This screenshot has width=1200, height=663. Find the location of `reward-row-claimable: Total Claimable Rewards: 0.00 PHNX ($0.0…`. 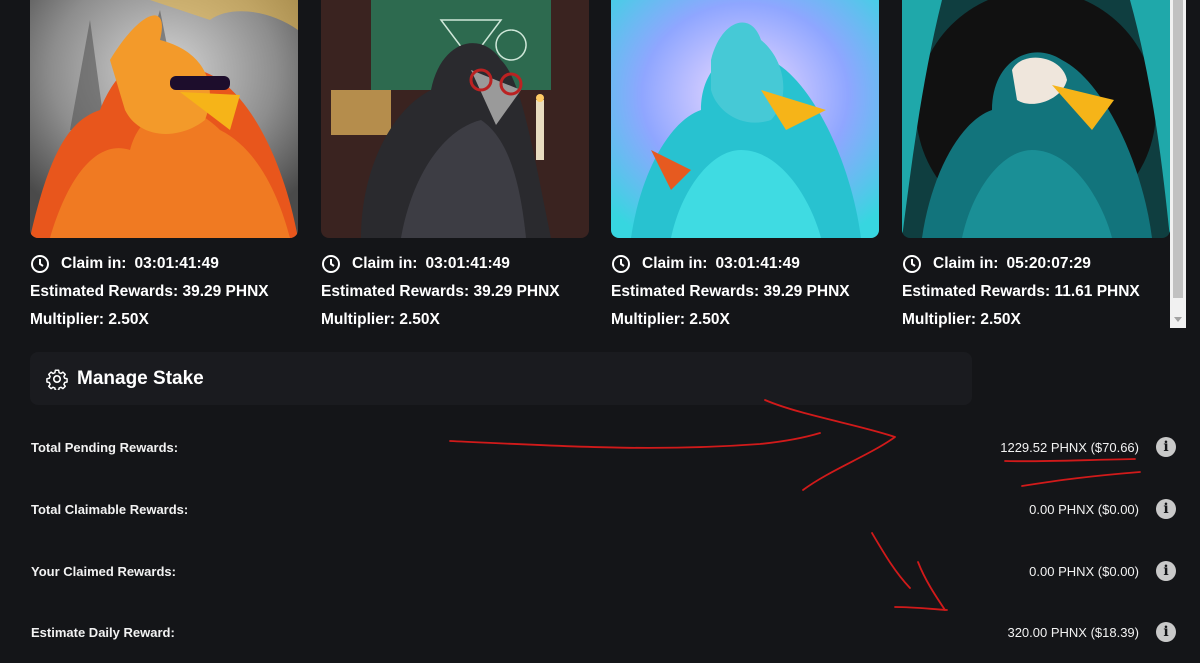

reward-row-claimable: Total Claimable Rewards: 0.00 PHNX ($0.0… is located at coordinates (606, 511).